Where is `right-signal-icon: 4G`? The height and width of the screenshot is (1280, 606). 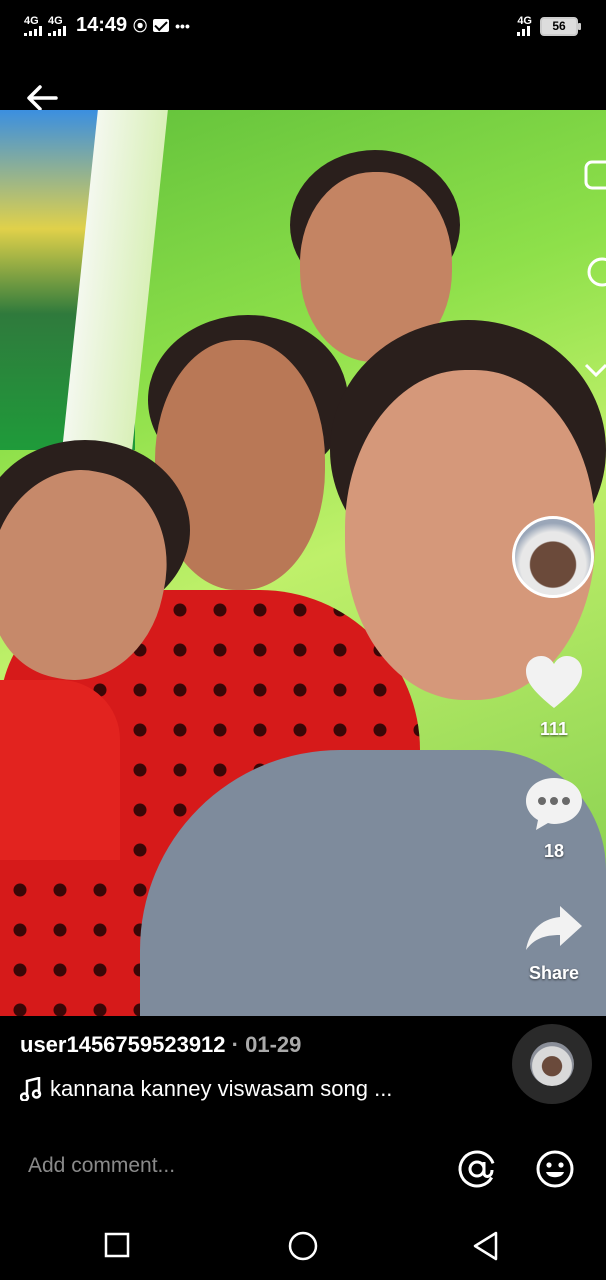 right-signal-icon: 4G is located at coordinates (524, 26).